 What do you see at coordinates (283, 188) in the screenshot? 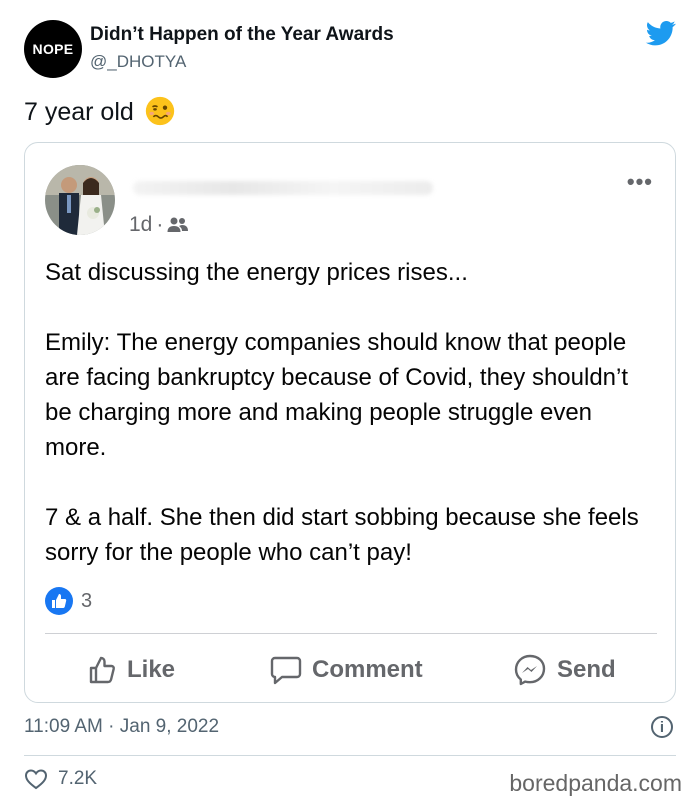
I see `blurred-poster-name` at bounding box center [283, 188].